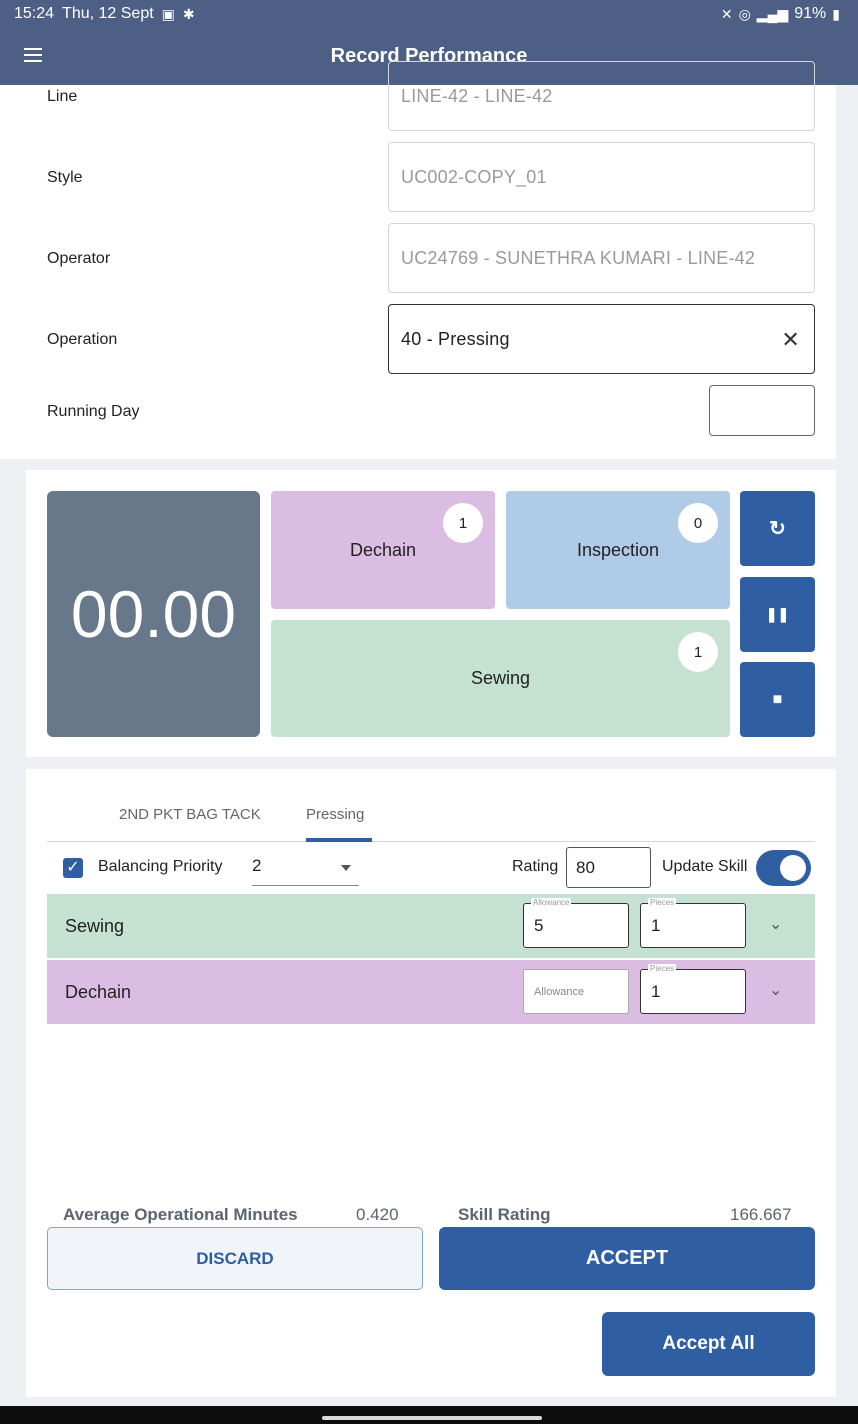 The image size is (858, 1424). I want to click on allowance-placeholder: Allowance, so click(559, 991).